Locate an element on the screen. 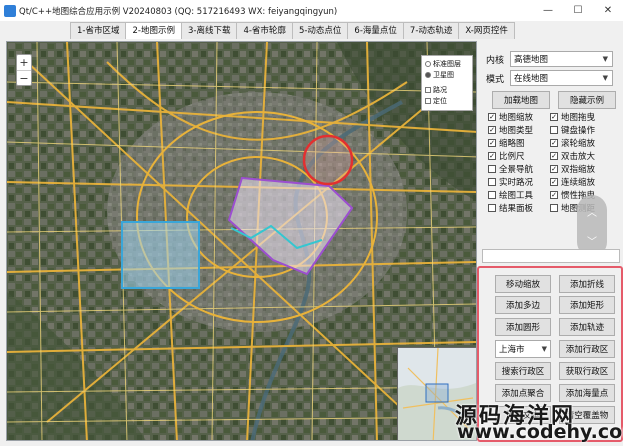  tab-offline-download: 3-离线下载 is located at coordinates (209, 30).